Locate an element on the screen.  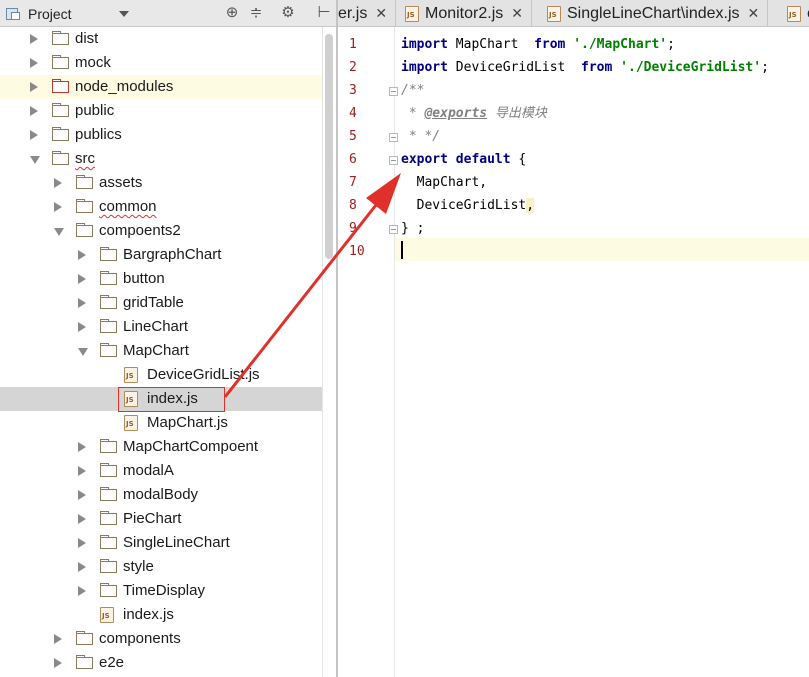
tree-folder-item: PieChart is located at coordinates (161, 519).